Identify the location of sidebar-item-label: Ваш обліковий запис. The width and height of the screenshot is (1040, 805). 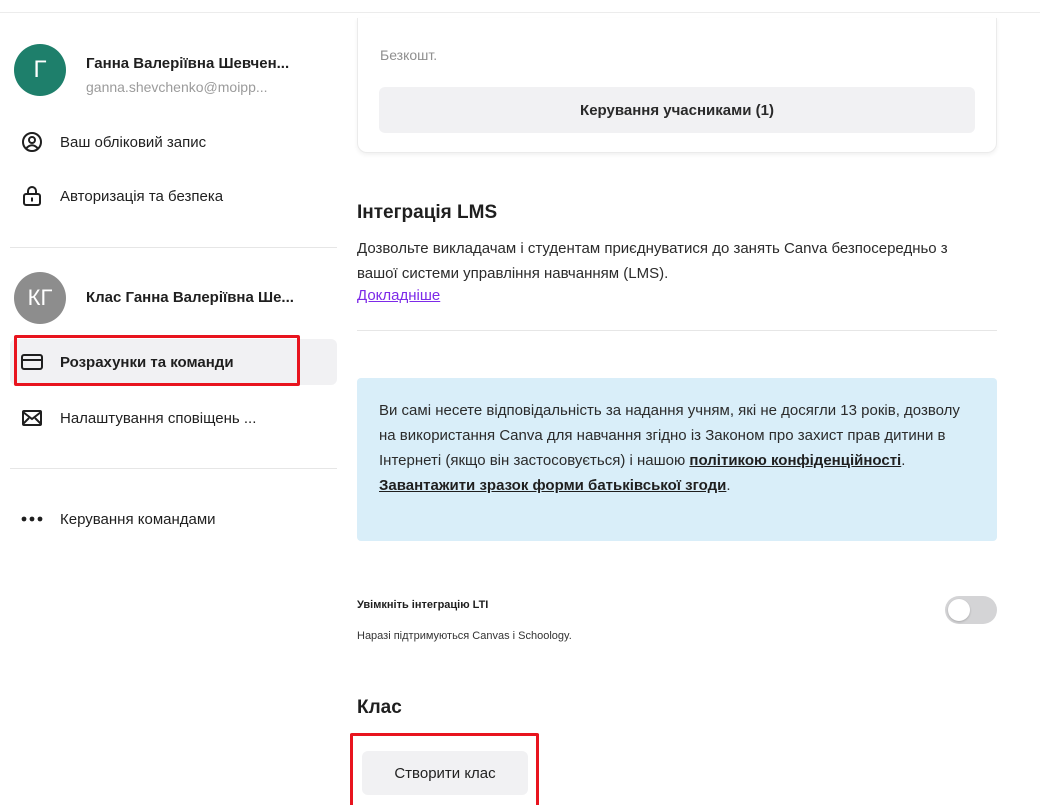
(133, 142).